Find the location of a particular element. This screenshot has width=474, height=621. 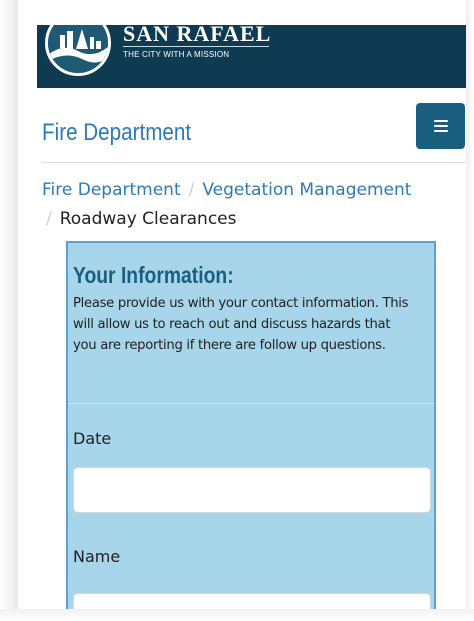

menu-toggle-button is located at coordinates (440, 126).